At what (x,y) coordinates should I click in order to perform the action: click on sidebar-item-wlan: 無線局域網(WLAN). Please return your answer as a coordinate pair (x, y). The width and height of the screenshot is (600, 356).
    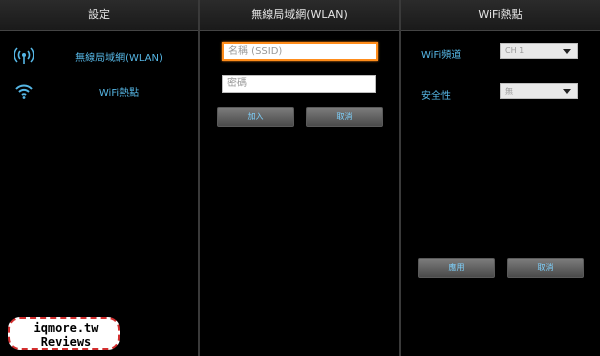
    Looking at the image, I should click on (99, 56).